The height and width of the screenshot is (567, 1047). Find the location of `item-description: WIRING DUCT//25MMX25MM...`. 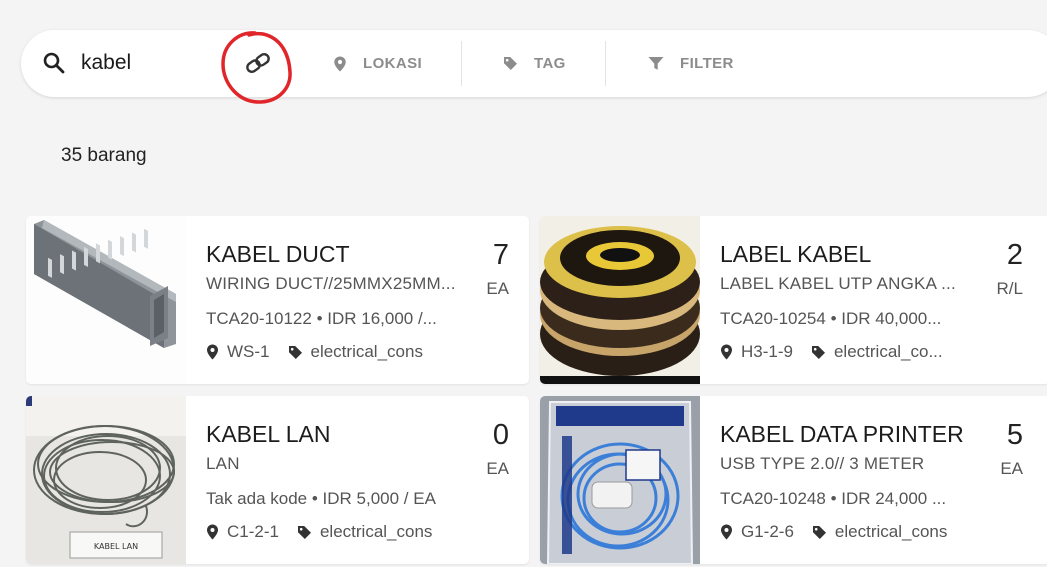

item-description: WIRING DUCT//25MMX25MM... is located at coordinates (331, 283).